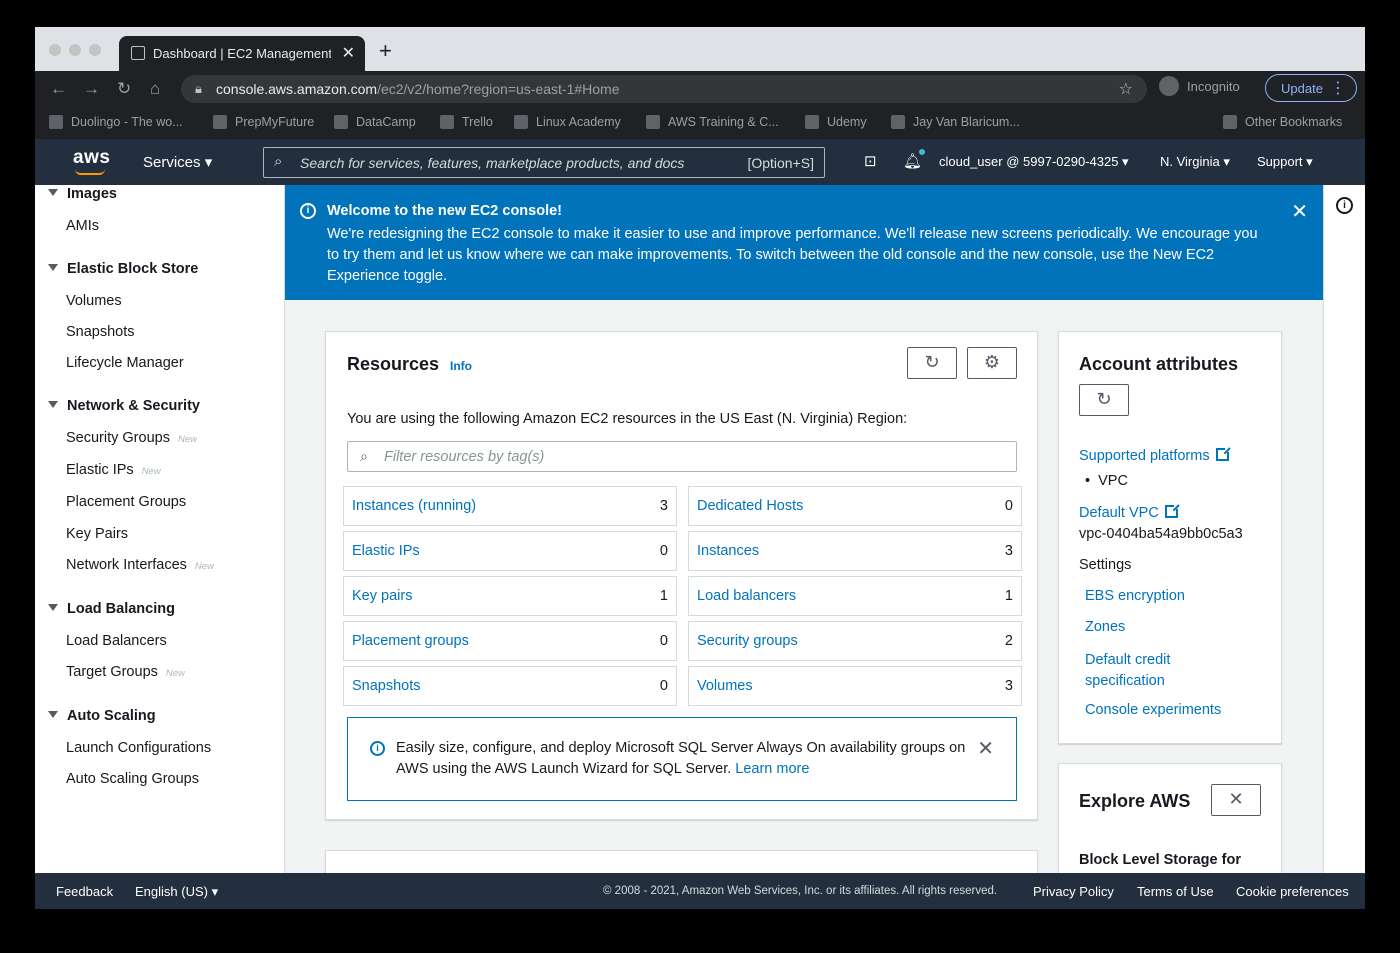 This screenshot has height=953, width=1400. What do you see at coordinates (510, 641) in the screenshot?
I see `resource-placement-groups: Placement groups 0` at bounding box center [510, 641].